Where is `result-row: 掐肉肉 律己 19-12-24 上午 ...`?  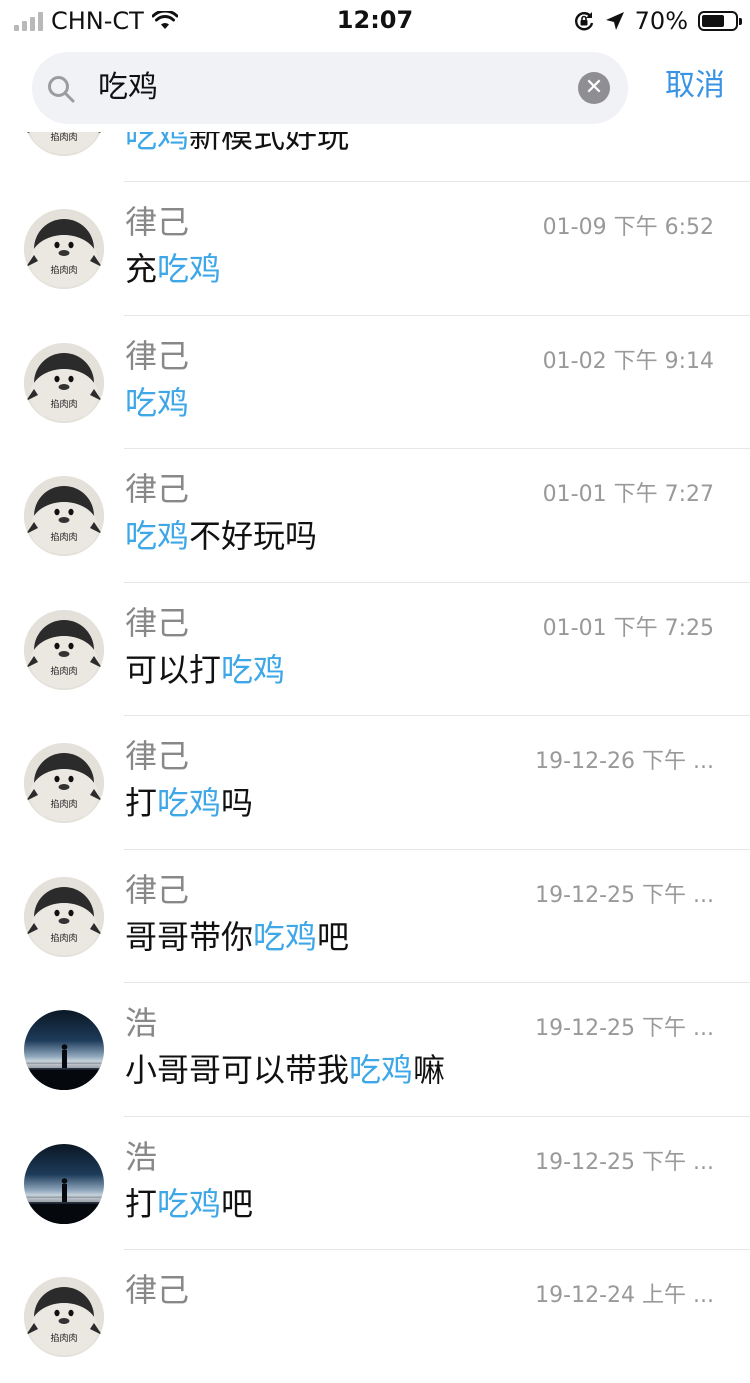 result-row: 掐肉肉 律己 19-12-24 上午 ... is located at coordinates (375, 1316).